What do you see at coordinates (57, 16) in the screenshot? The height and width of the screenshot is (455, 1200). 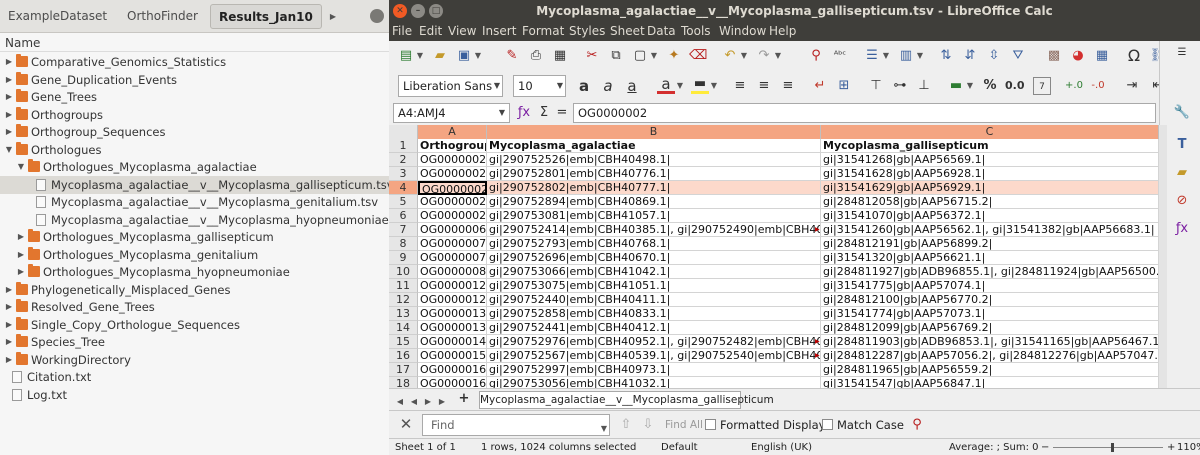 I see `tab-exampledataset: ExampleDataset` at bounding box center [57, 16].